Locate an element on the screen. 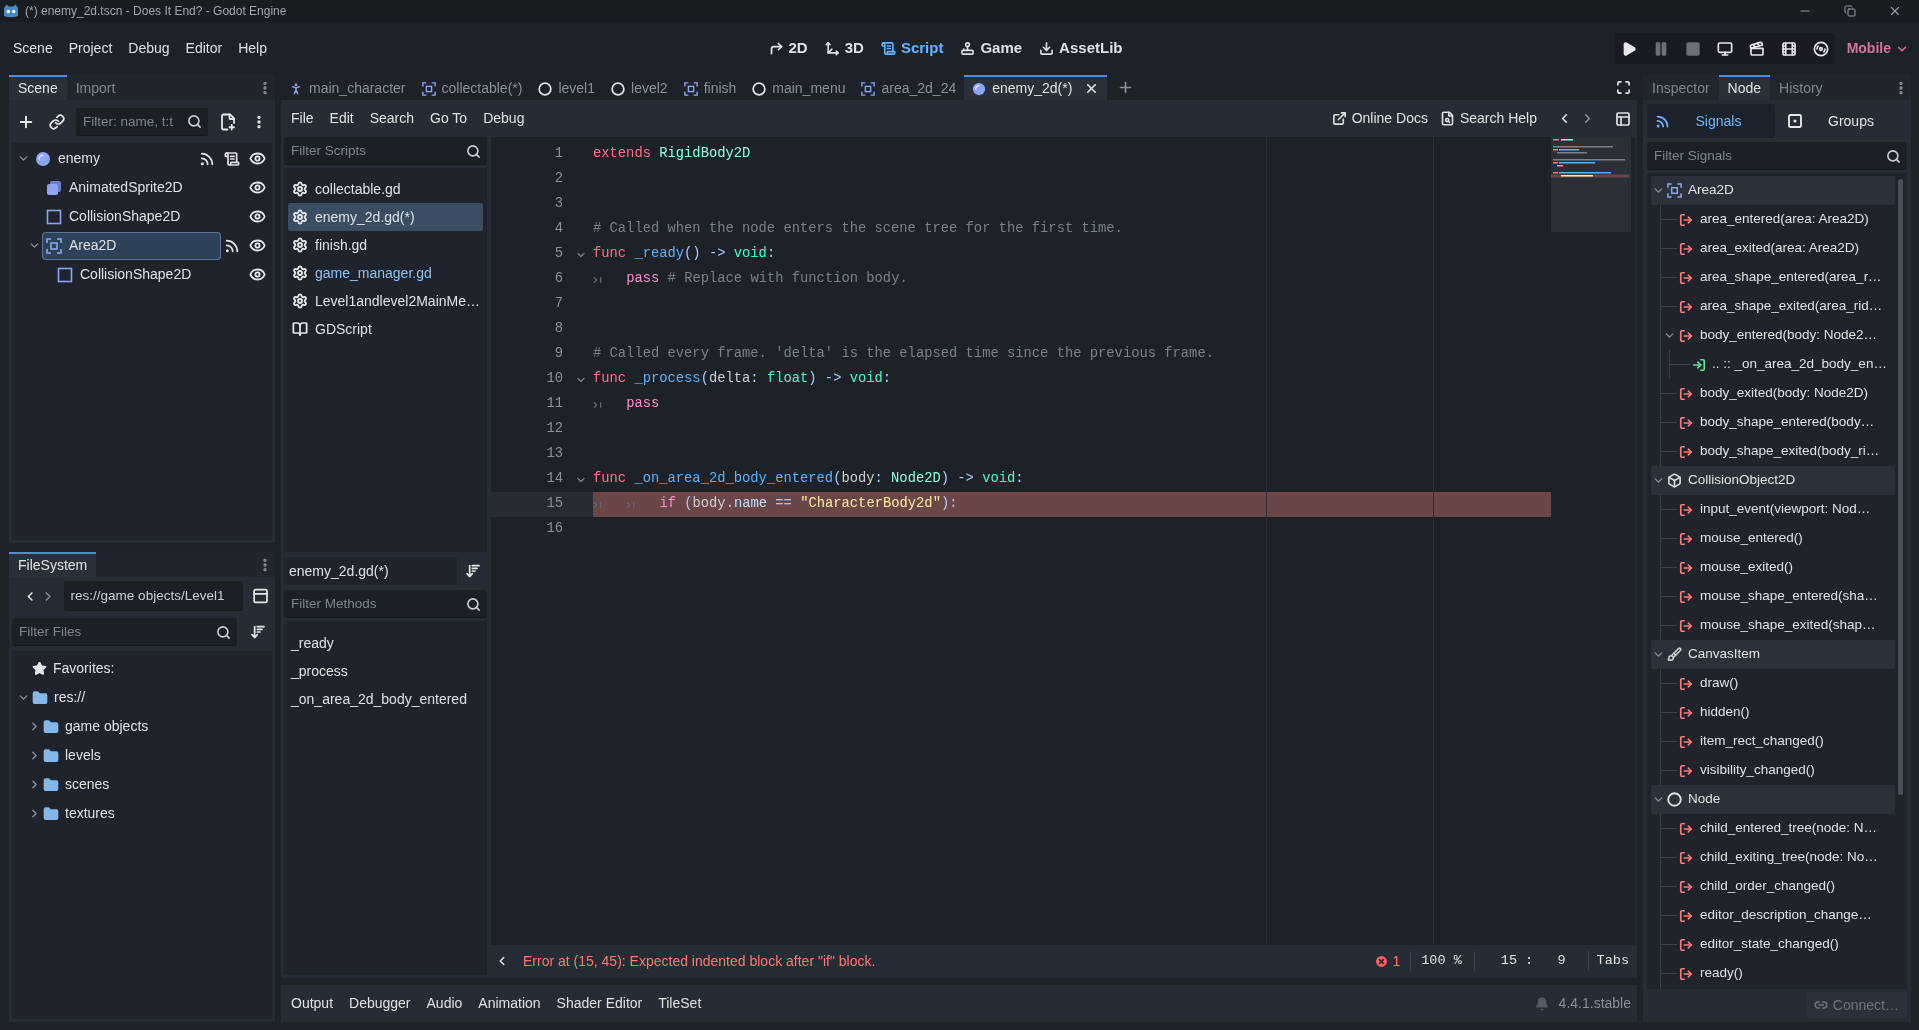 The height and width of the screenshot is (1030, 1919). signal-icon is located at coordinates (207, 158).